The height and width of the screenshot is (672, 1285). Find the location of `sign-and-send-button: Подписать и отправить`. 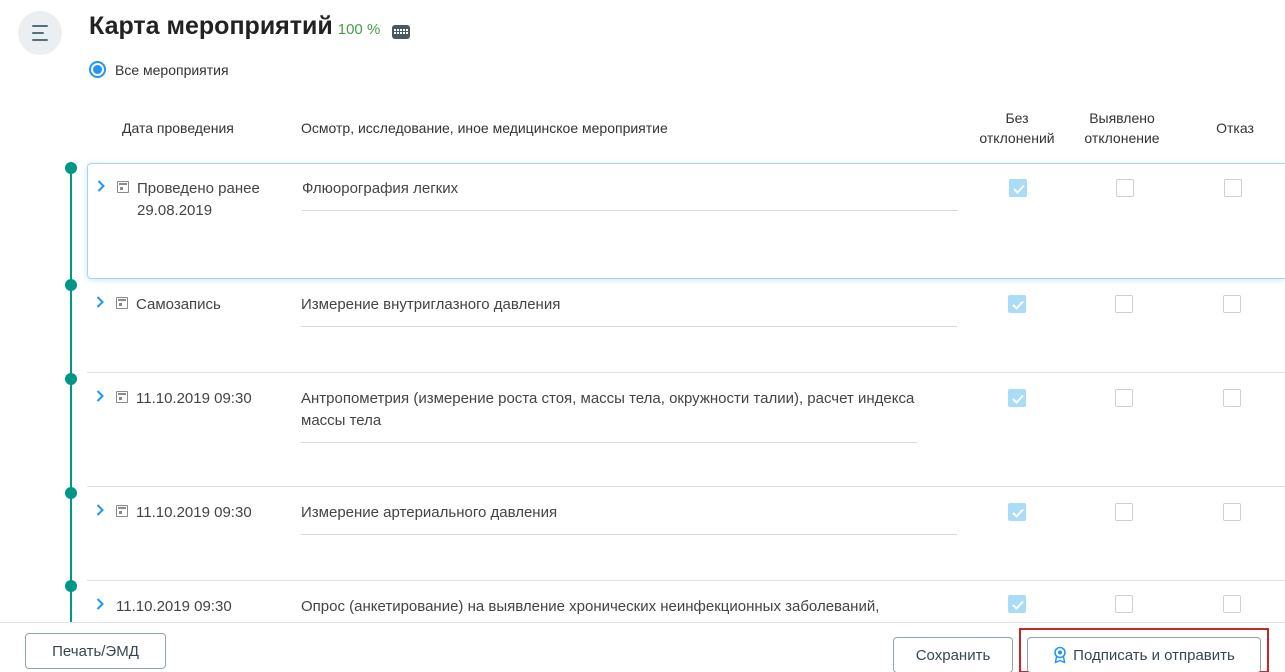

sign-and-send-button: Подписать и отправить is located at coordinates (1144, 654).